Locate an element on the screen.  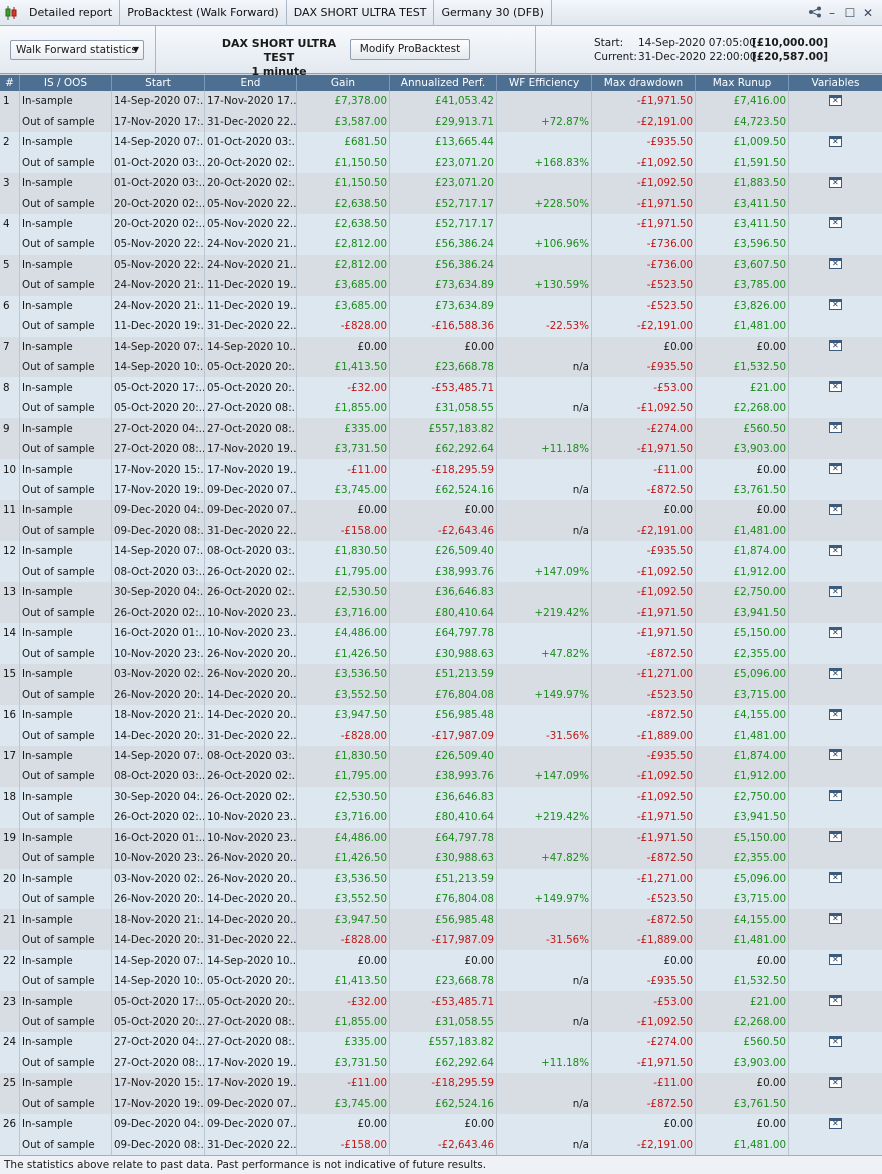
statistics-dropdown: Walk Forward statistics ▼ is located at coordinates (77, 50).